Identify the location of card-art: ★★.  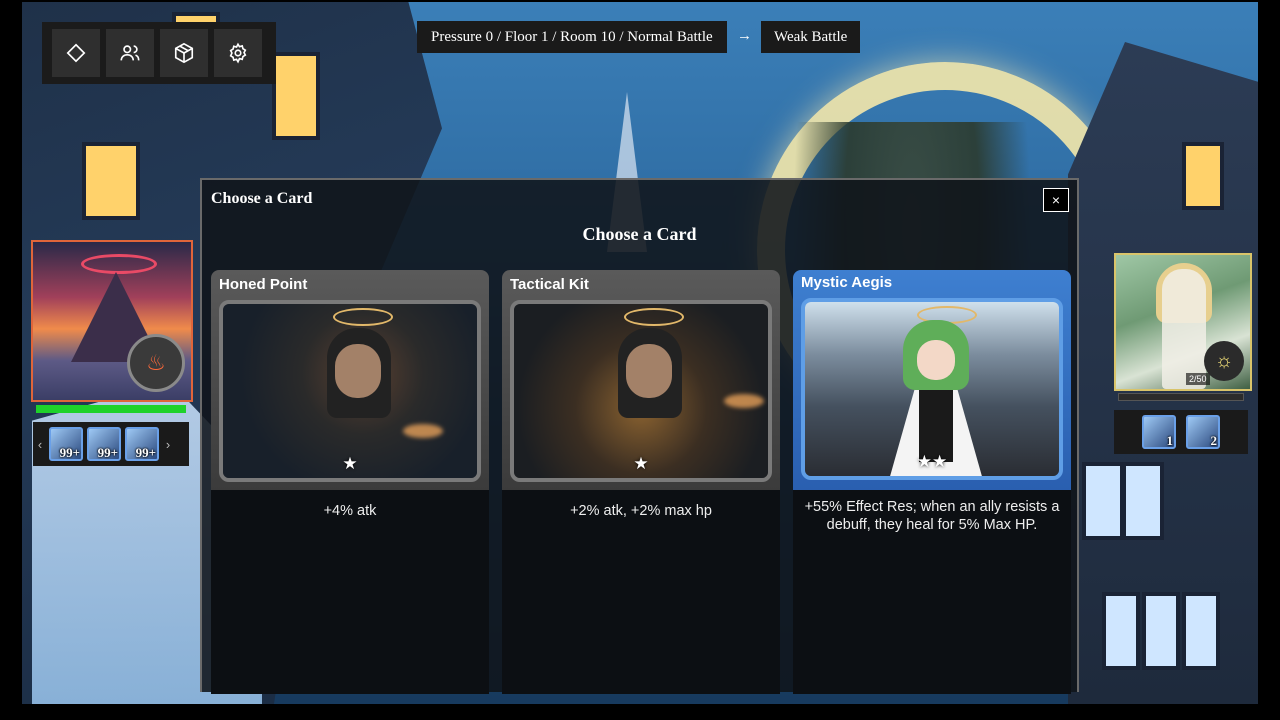
(932, 389).